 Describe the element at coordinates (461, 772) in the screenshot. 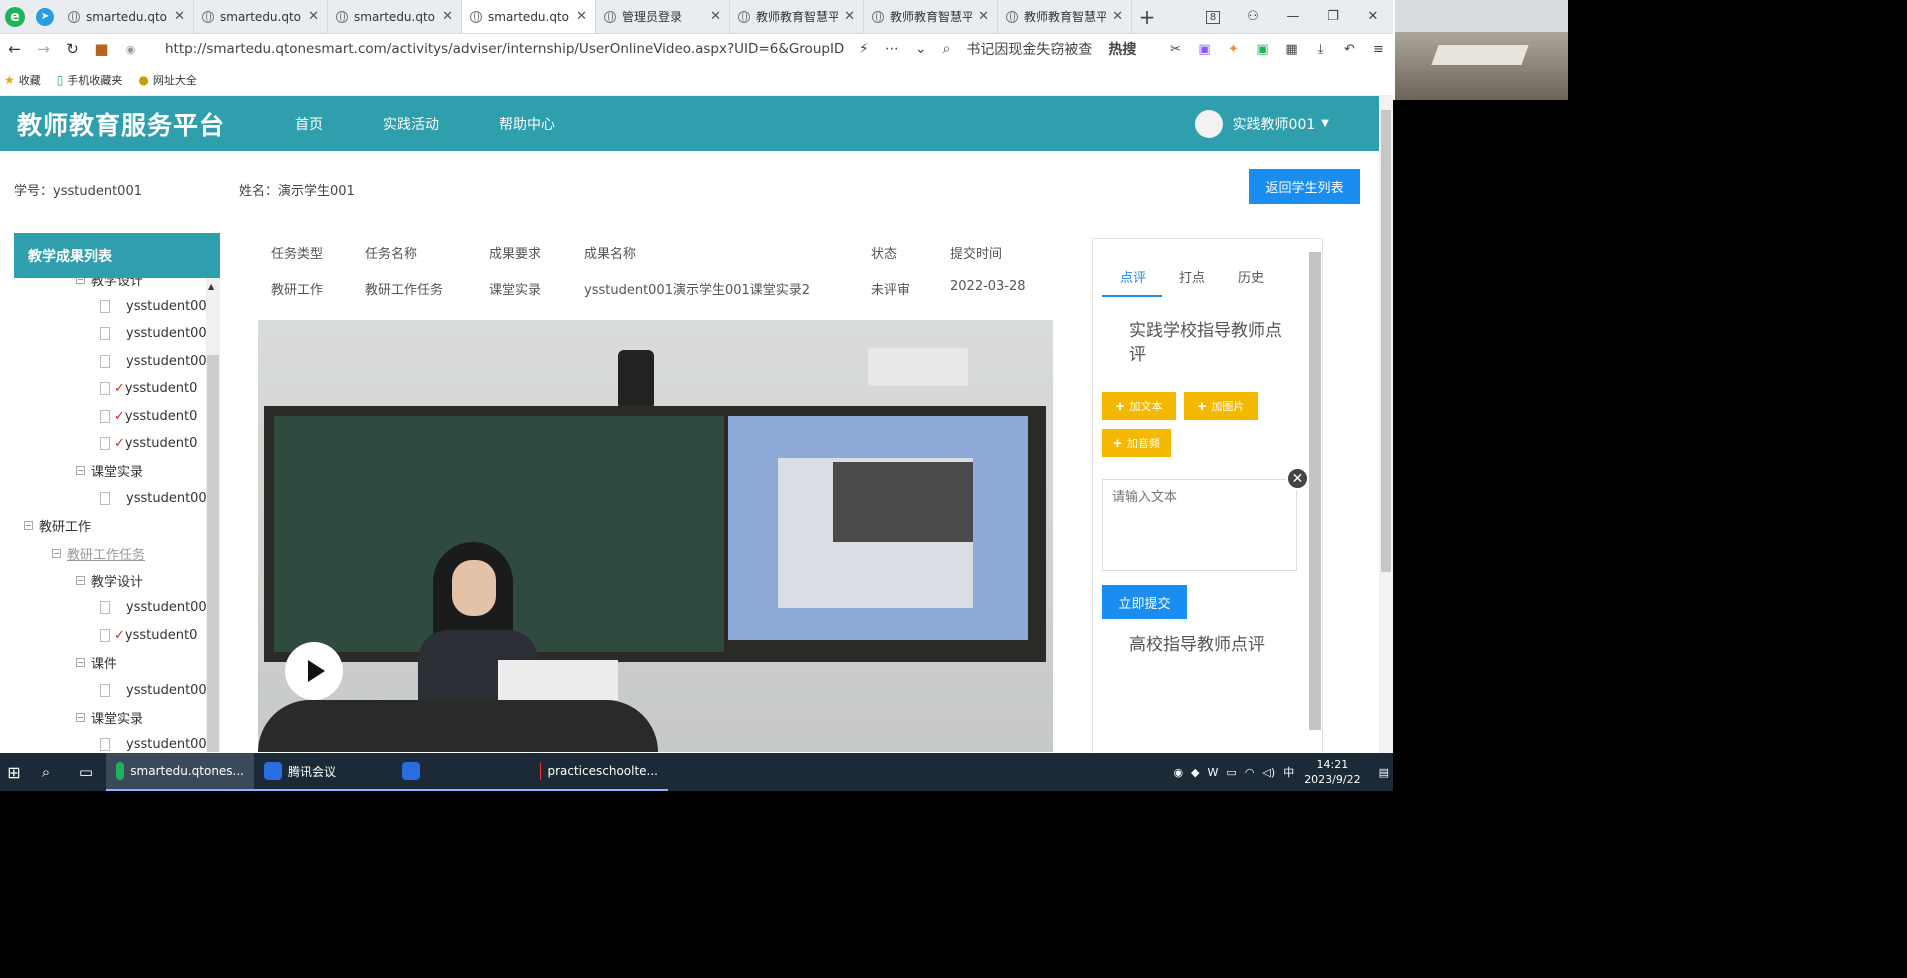

I see `taskbar-app` at that location.